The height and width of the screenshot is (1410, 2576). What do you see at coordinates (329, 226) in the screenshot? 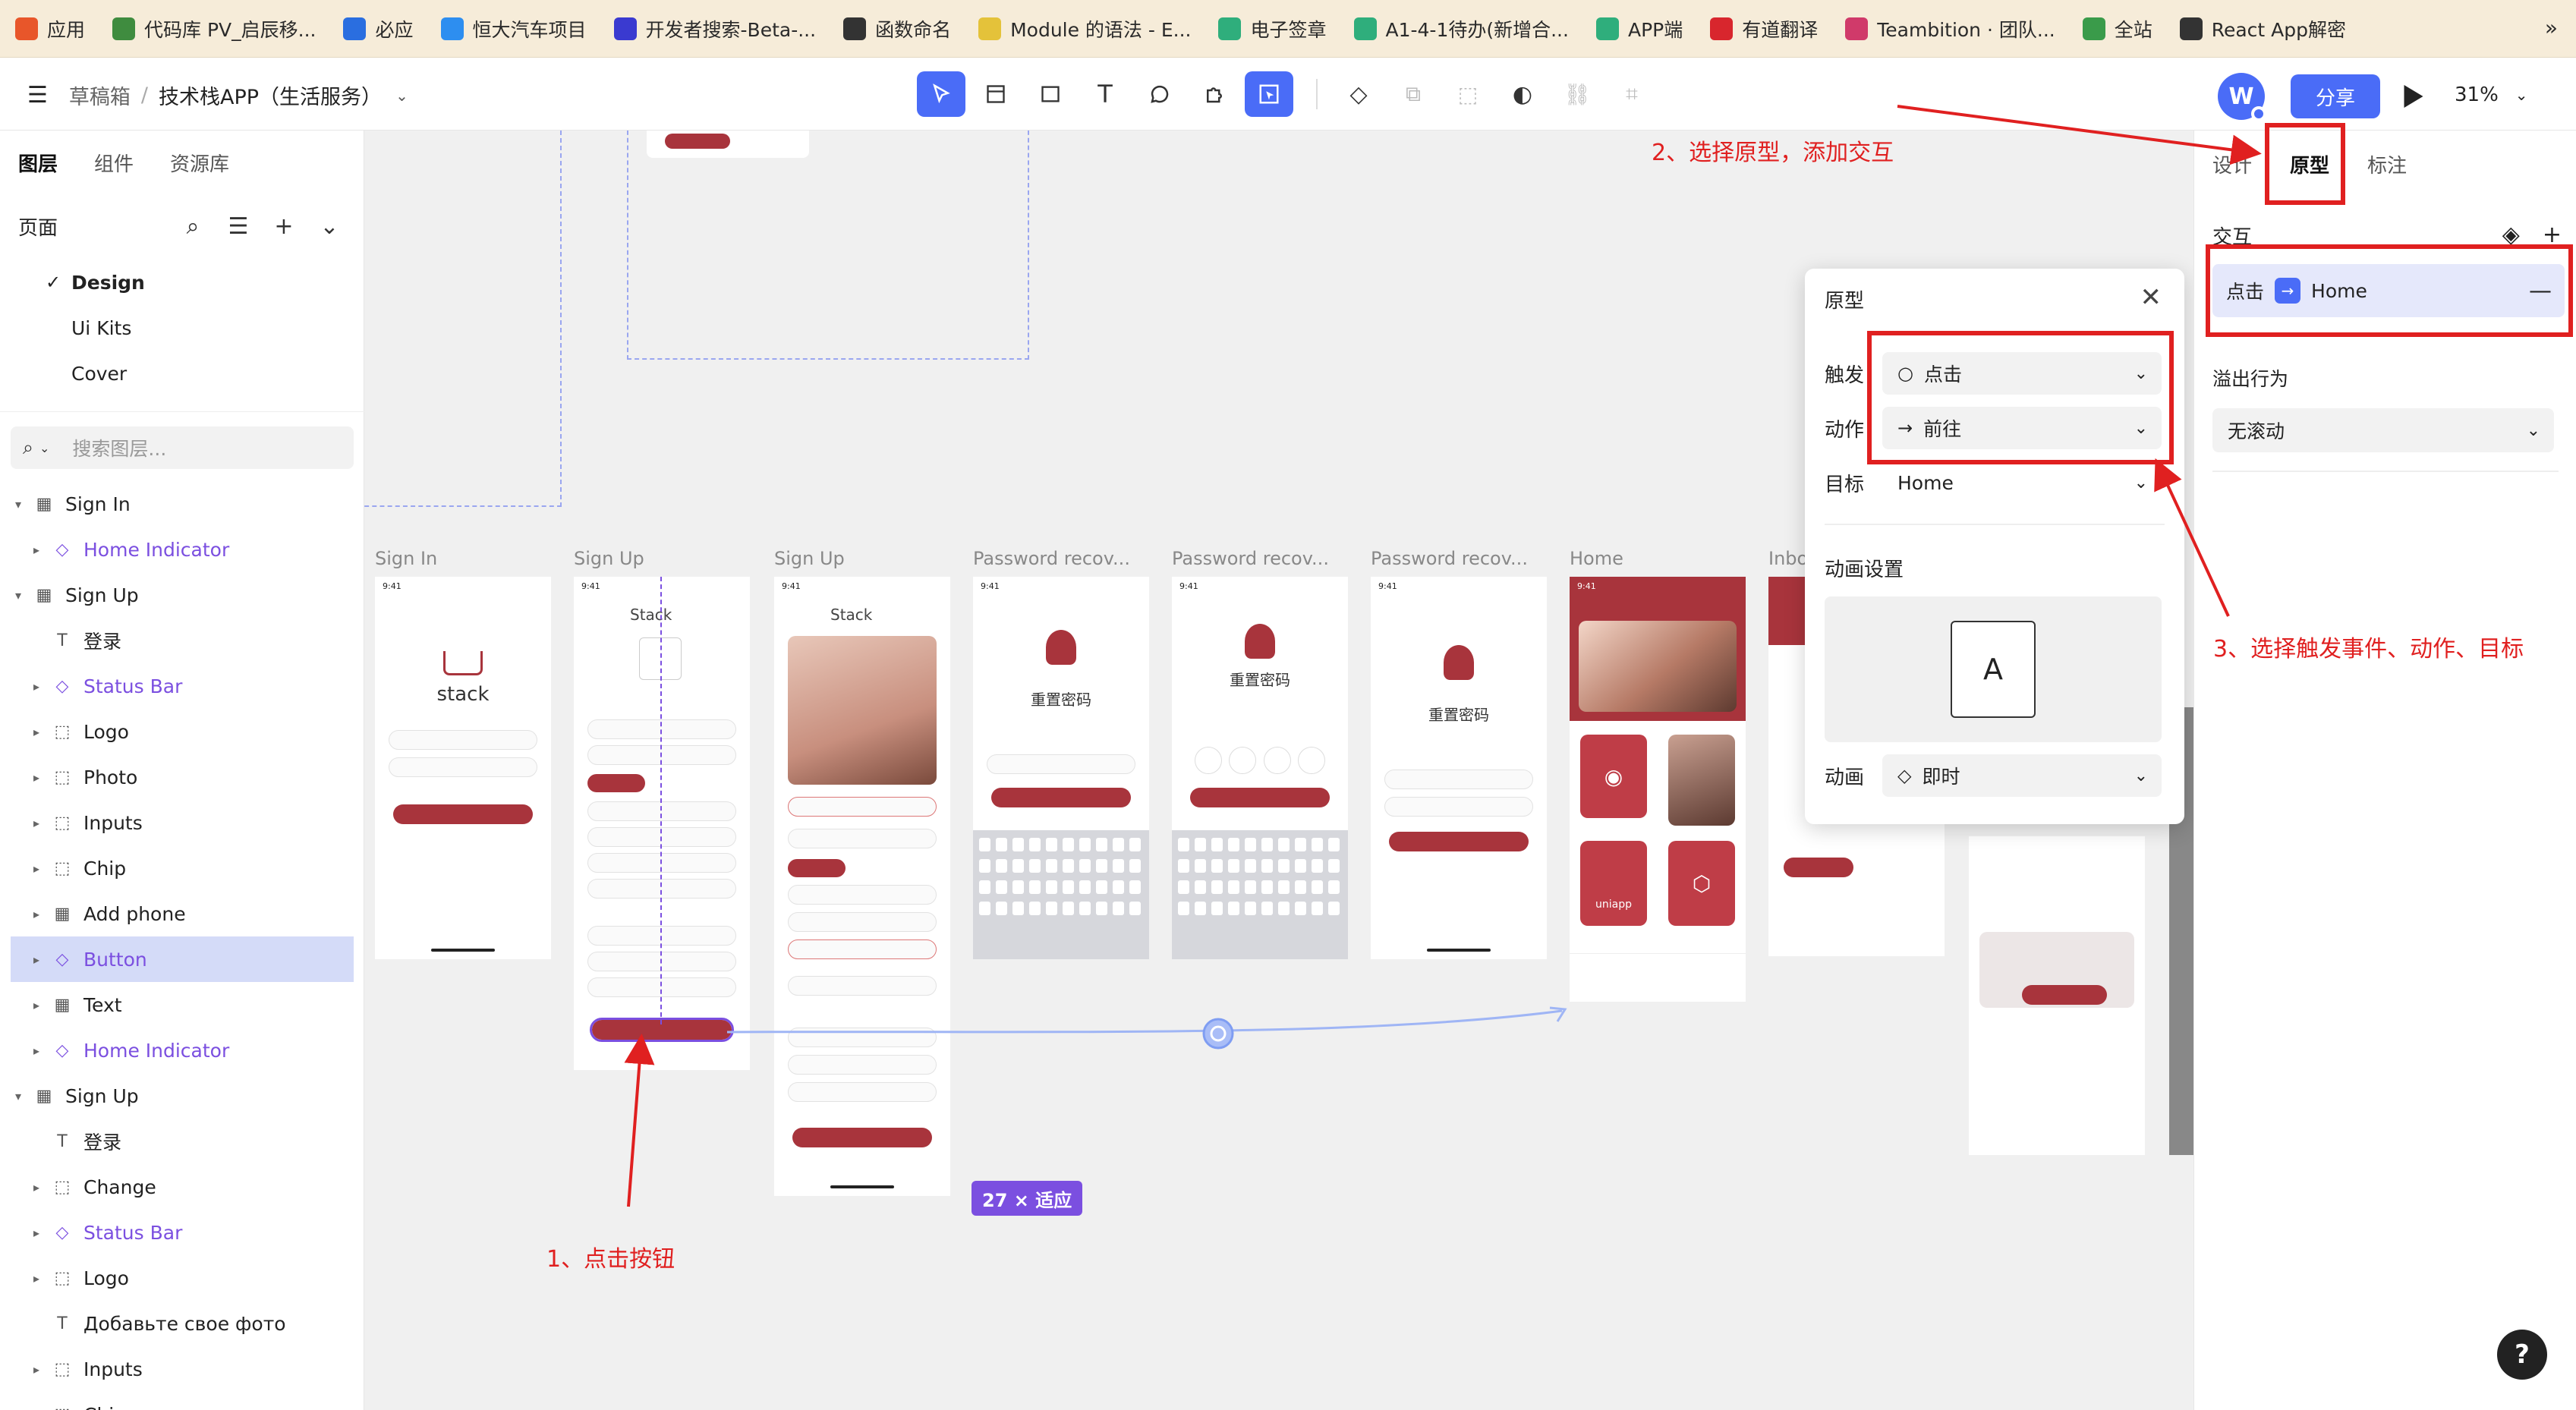
I see `chevron-down-icon: ⌄` at bounding box center [329, 226].